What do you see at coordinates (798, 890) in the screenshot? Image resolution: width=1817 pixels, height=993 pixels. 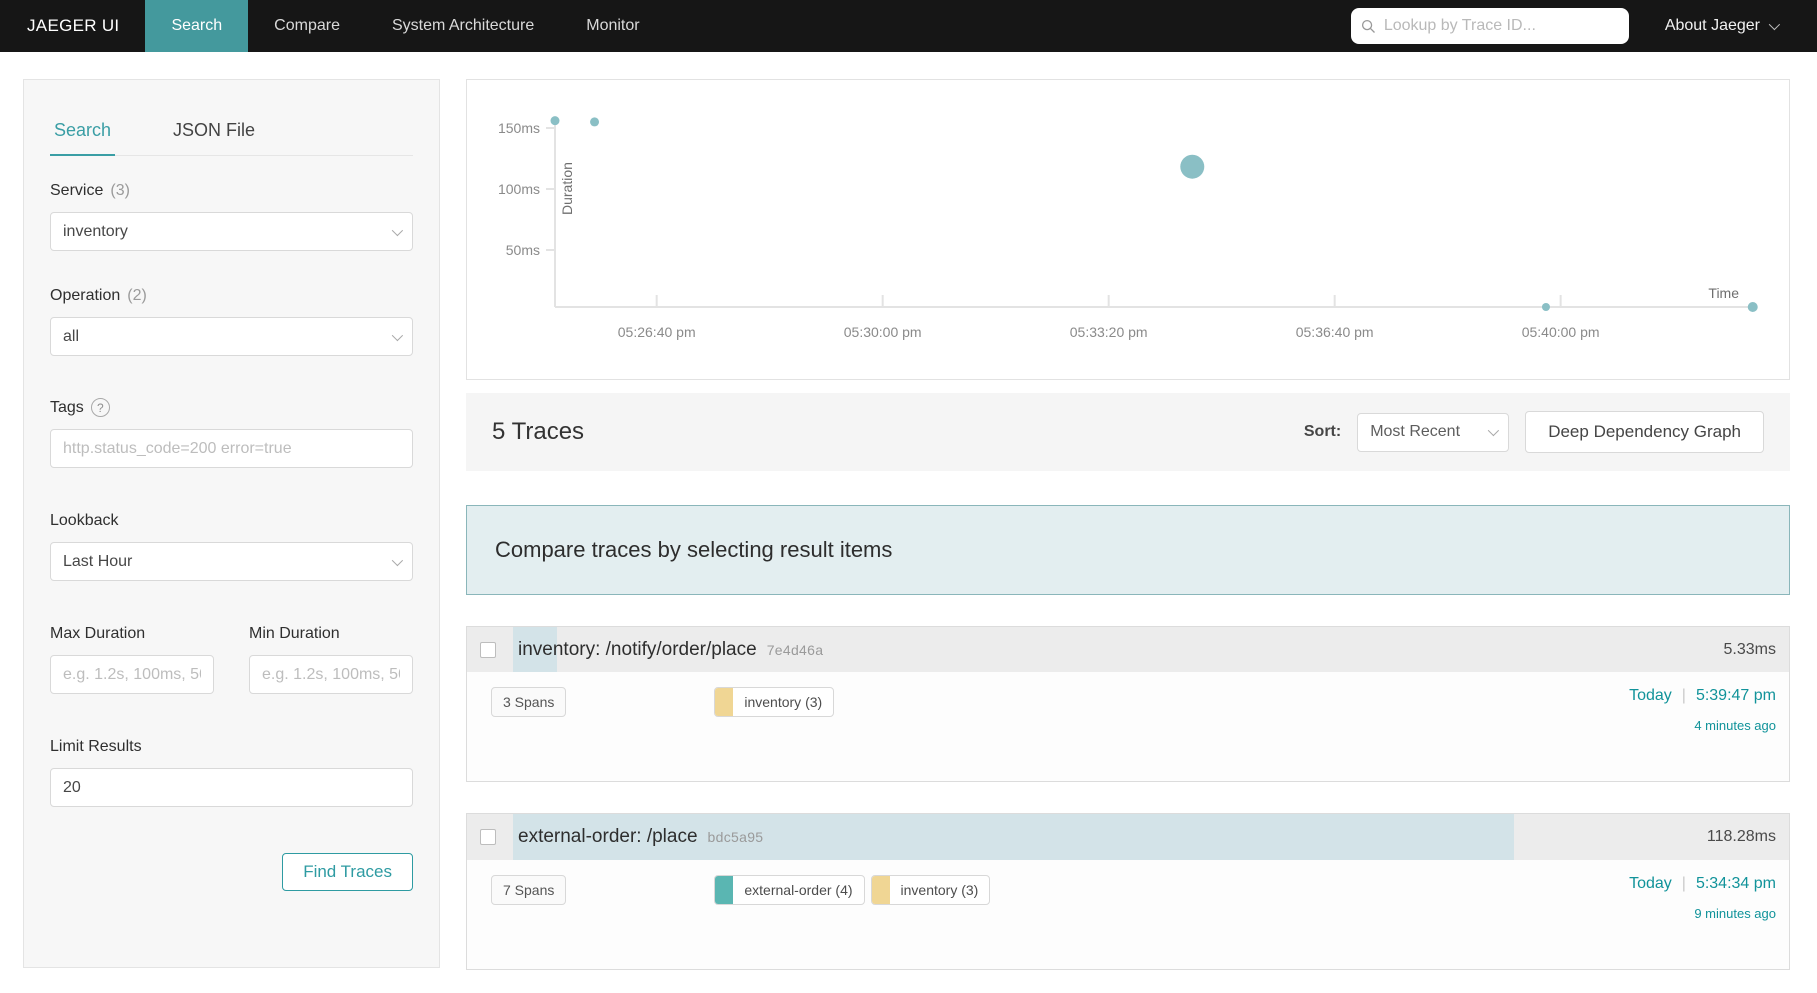 I see `service-chip-label: external-order (4)` at bounding box center [798, 890].